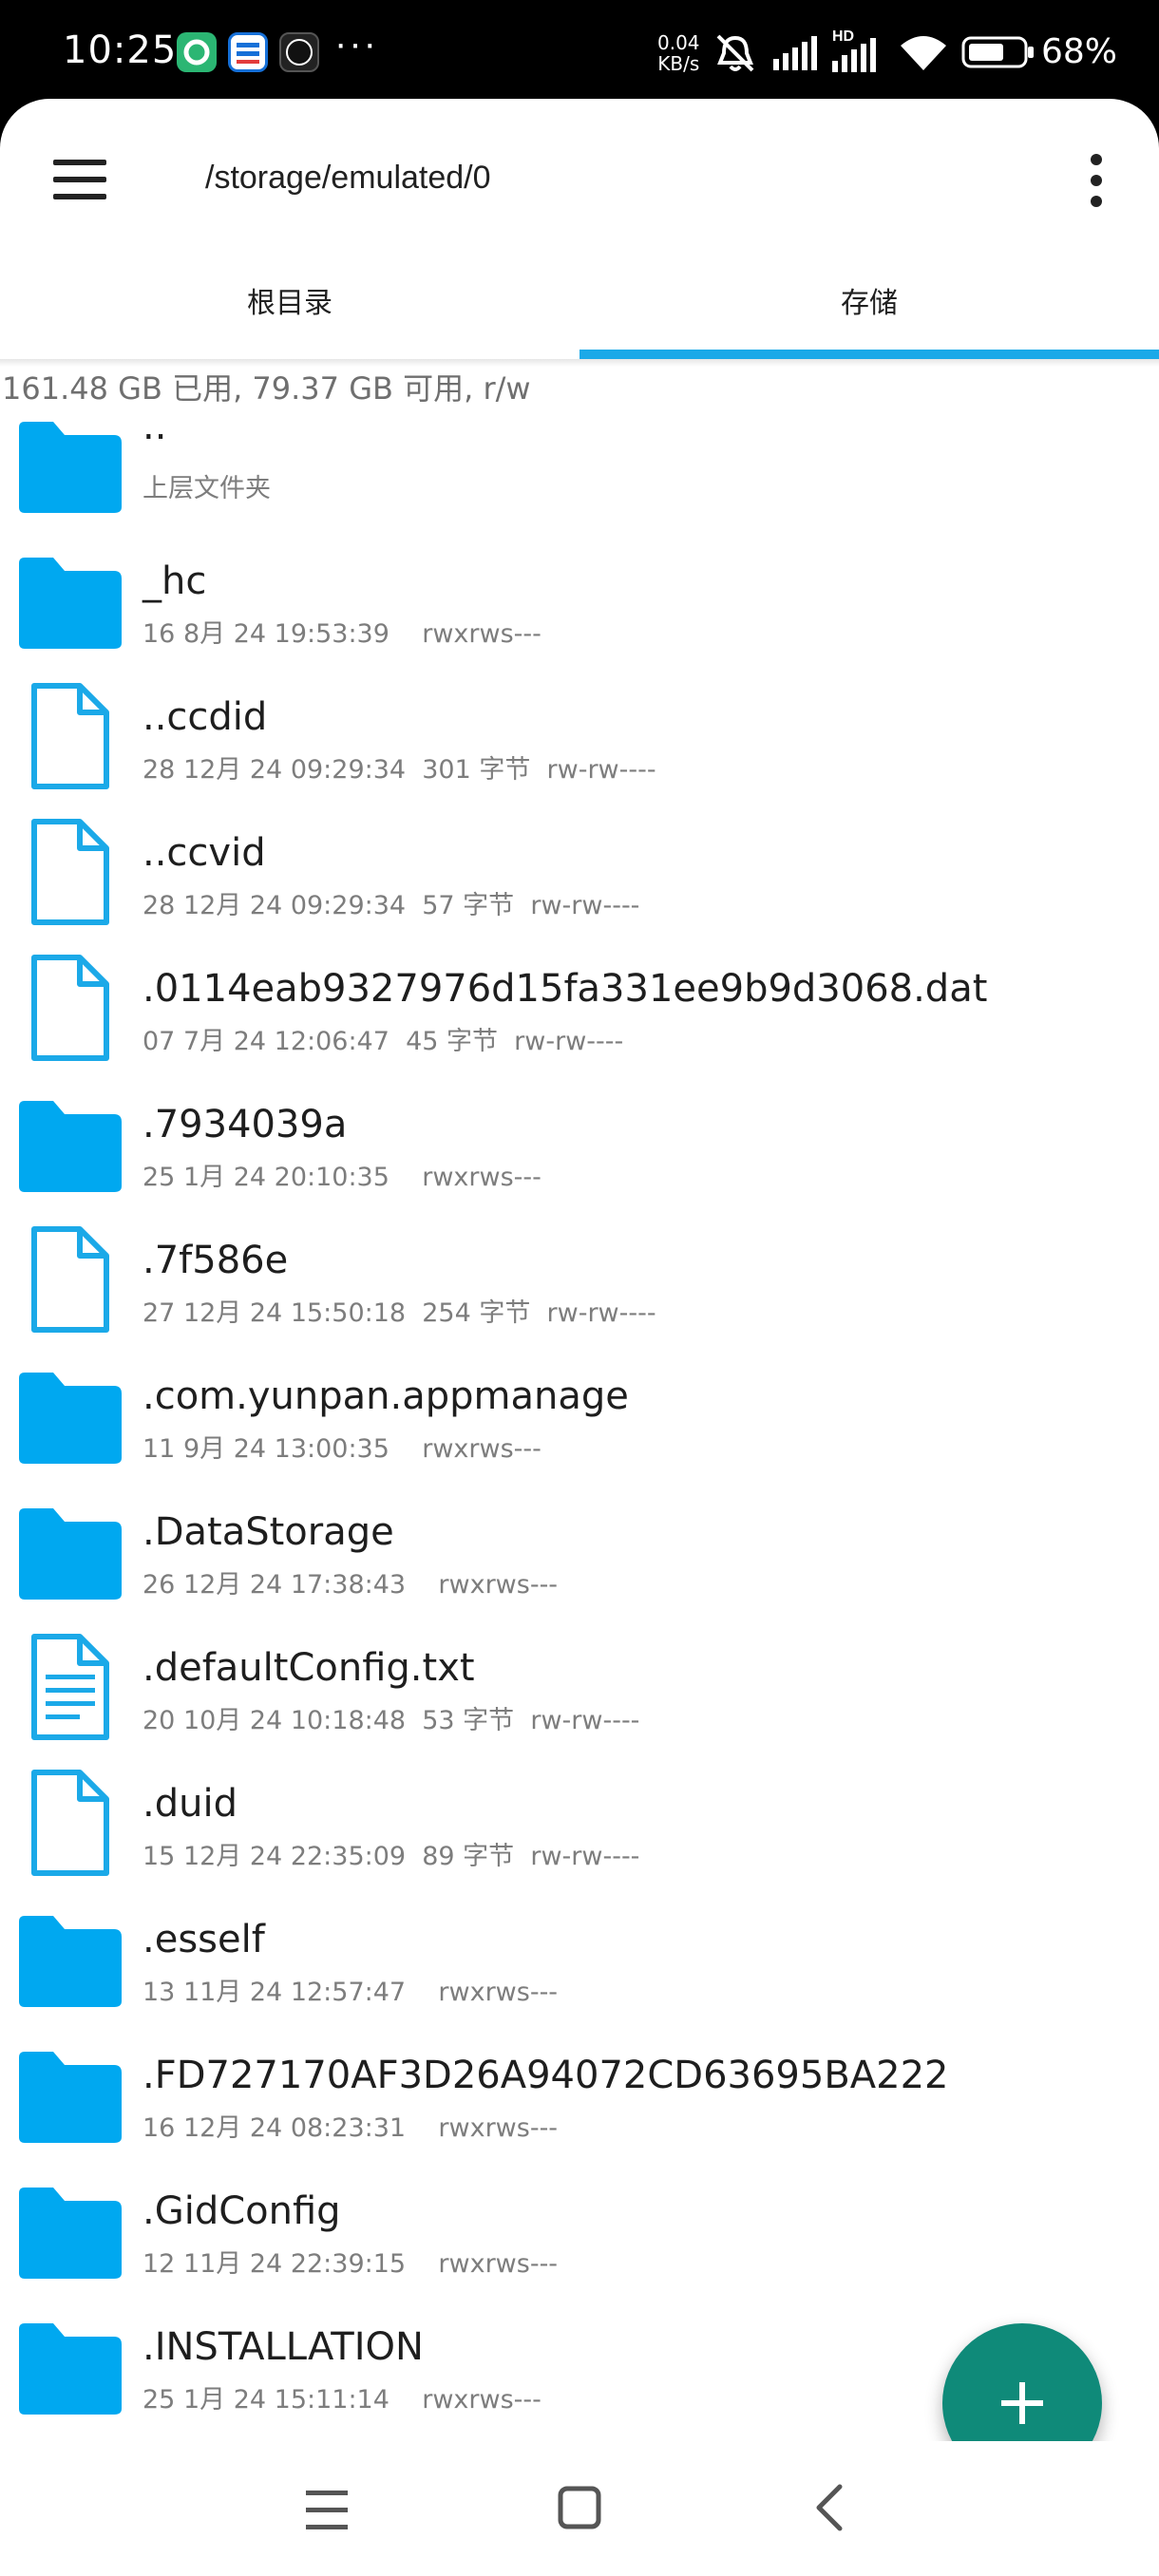  I want to click on item-meta: 16 8月 24 19:53:39 rwxrws---, so click(342, 634).